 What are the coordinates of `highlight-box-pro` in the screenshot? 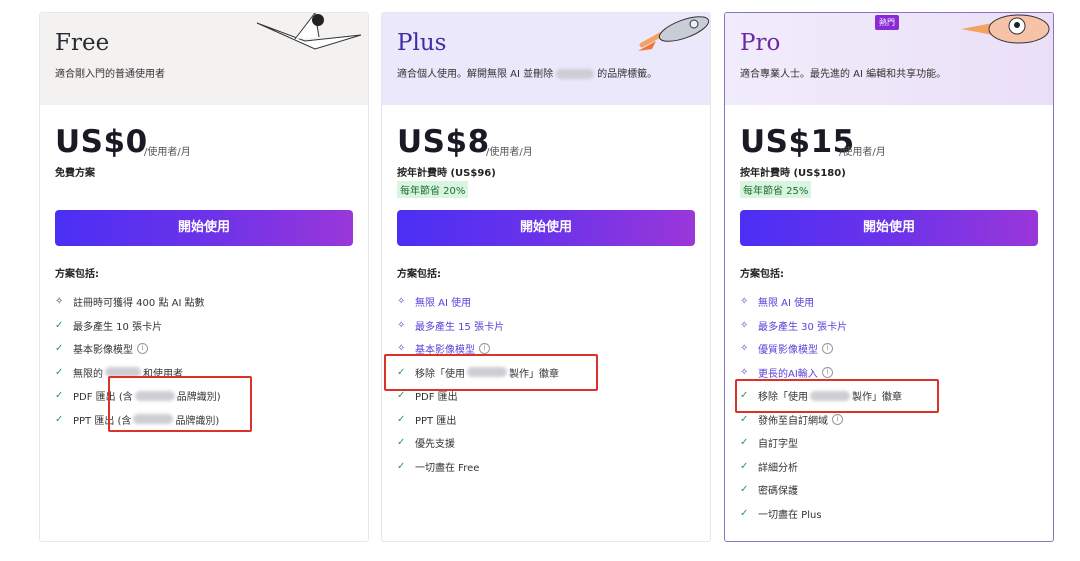 It's located at (837, 396).